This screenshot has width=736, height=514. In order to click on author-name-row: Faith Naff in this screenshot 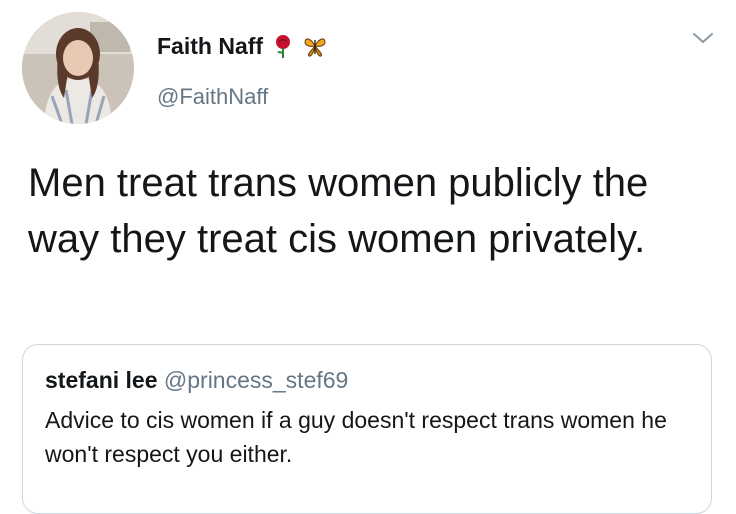, I will do `click(242, 46)`.